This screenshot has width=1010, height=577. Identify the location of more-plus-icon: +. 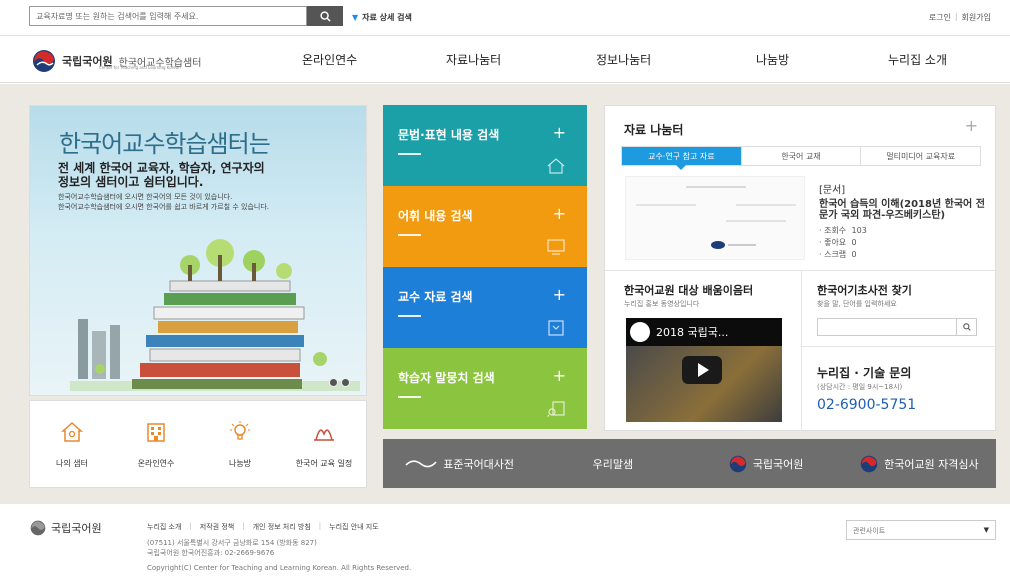
(971, 125).